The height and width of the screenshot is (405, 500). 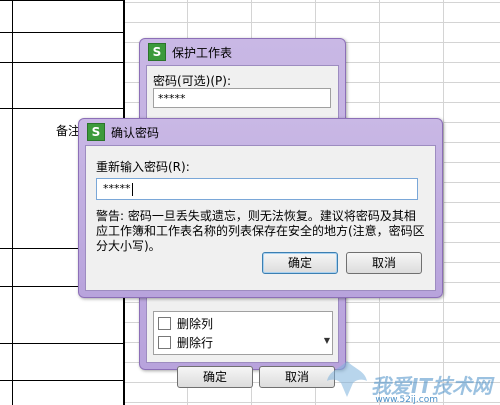 What do you see at coordinates (406, 400) in the screenshot?
I see `watermark-url: www.52ij.com` at bounding box center [406, 400].